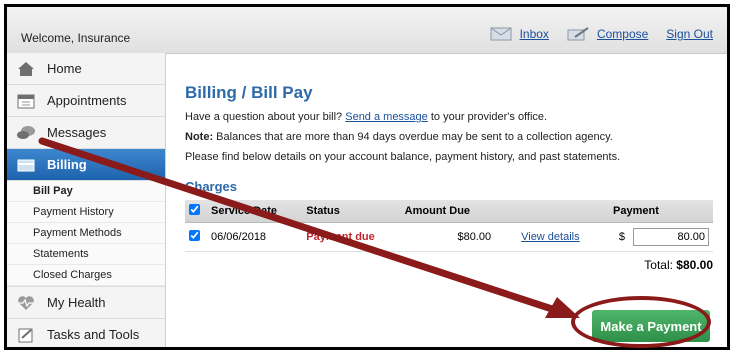 This screenshot has width=737, height=354. I want to click on sidebar-item-messages: Messages, so click(86, 133).